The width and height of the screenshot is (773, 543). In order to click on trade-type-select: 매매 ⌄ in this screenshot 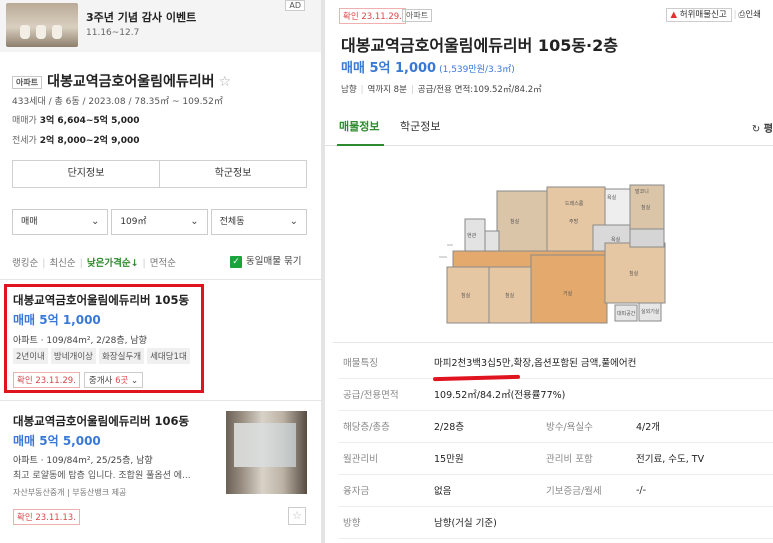, I will do `click(60, 222)`.